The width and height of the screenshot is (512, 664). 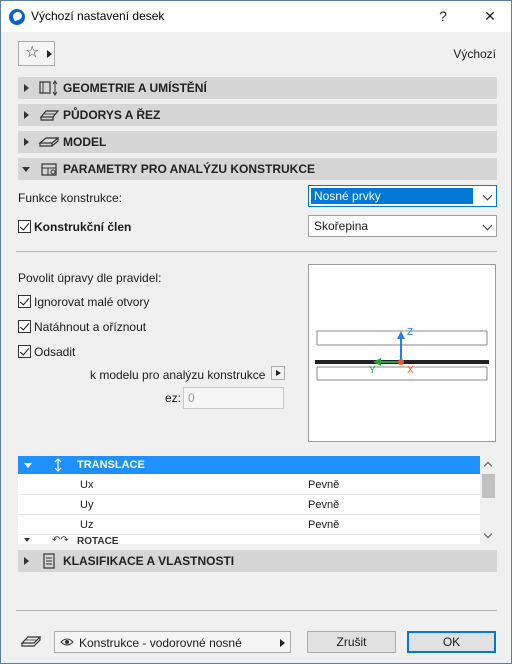 I want to click on axis-x-label: X, so click(x=410, y=370).